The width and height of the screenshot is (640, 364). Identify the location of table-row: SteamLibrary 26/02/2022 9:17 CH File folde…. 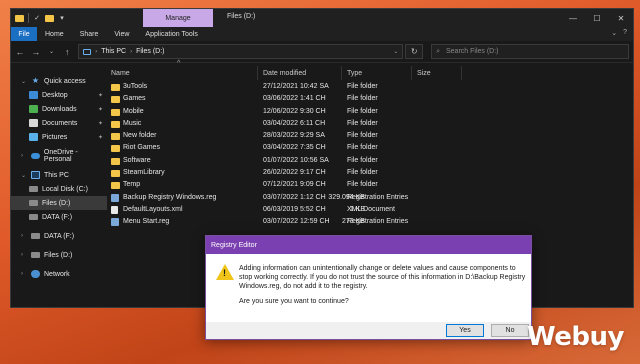
(370, 174).